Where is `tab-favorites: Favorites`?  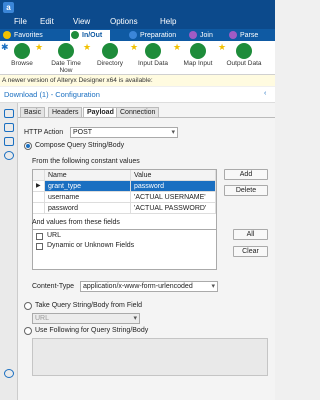 tab-favorites: Favorites is located at coordinates (26, 35).